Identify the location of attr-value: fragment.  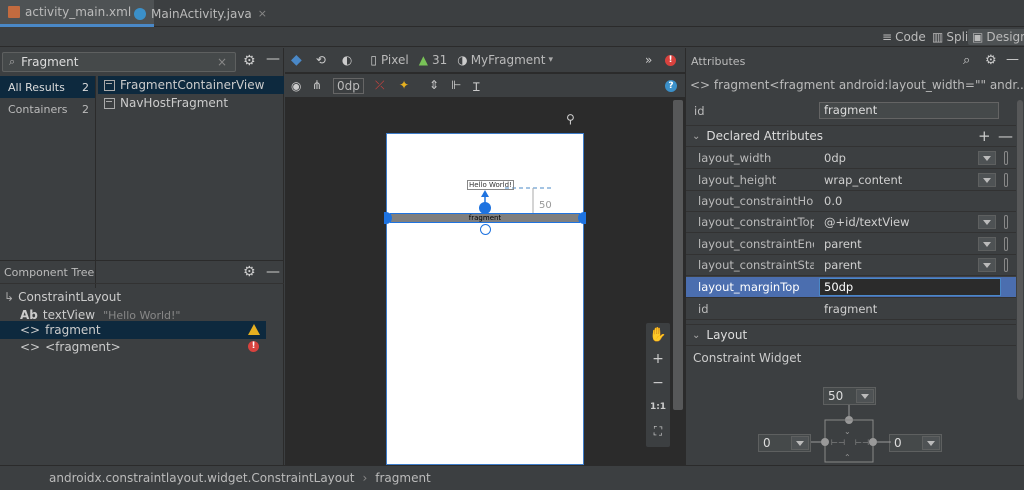
(915, 309).